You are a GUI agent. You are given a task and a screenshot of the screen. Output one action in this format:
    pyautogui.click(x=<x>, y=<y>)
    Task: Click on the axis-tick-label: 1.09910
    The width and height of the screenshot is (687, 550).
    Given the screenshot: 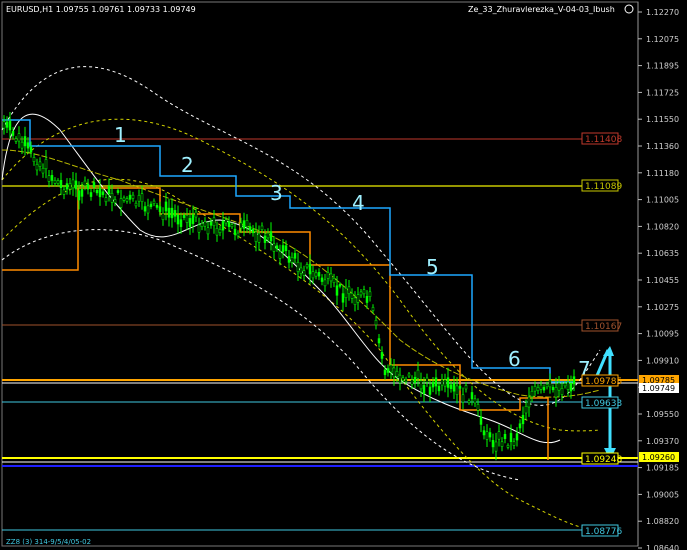 What is the action you would take?
    pyautogui.click(x=662, y=360)
    